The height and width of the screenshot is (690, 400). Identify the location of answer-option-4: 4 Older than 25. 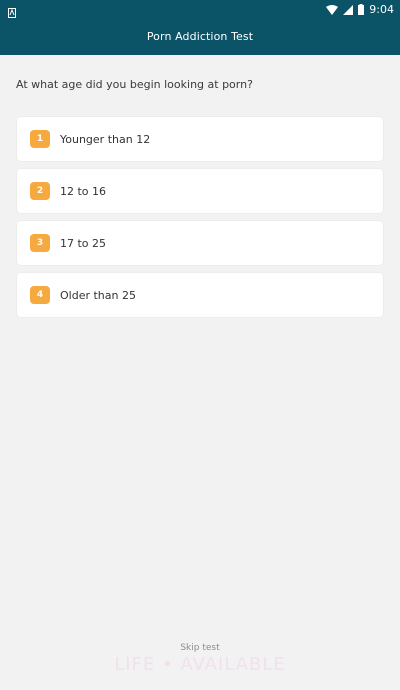
(200, 295).